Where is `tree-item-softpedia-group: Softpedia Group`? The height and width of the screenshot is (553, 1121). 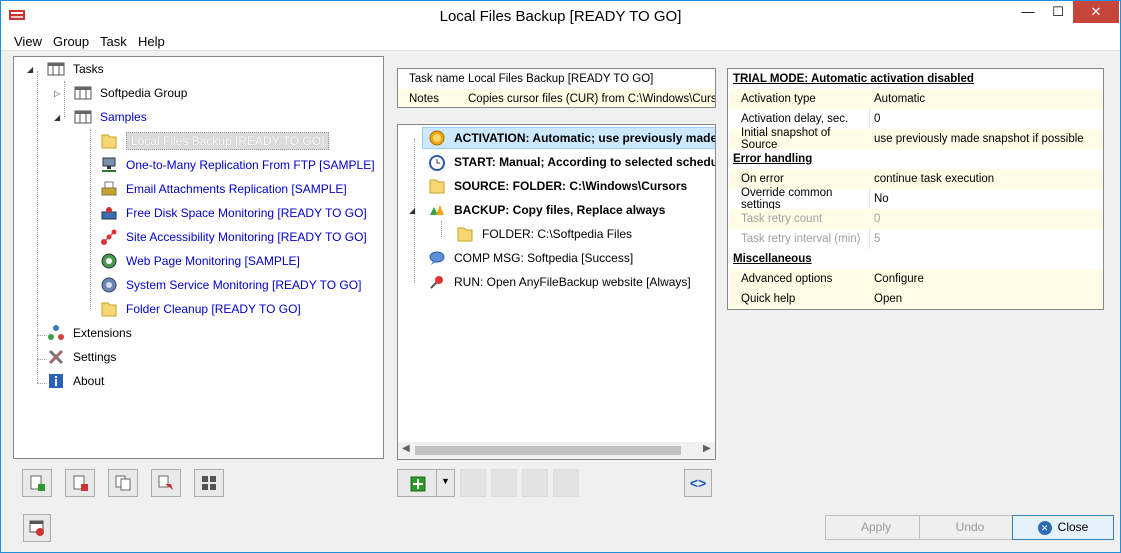 tree-item-softpedia-group: Softpedia Group is located at coordinates (130, 93).